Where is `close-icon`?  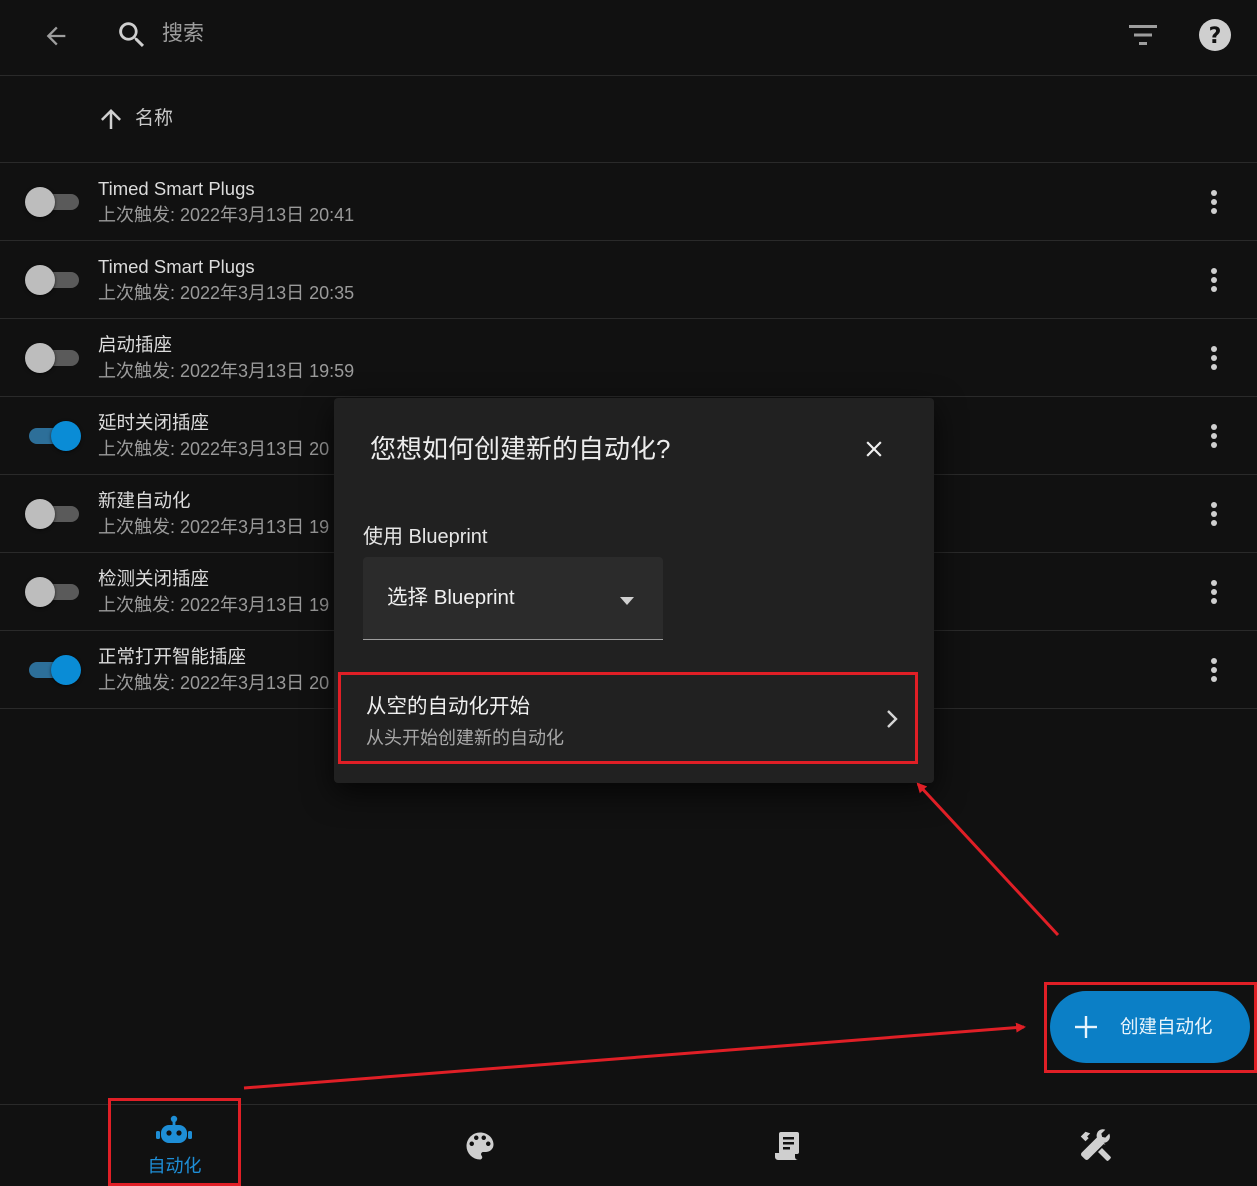
close-icon is located at coordinates (874, 449).